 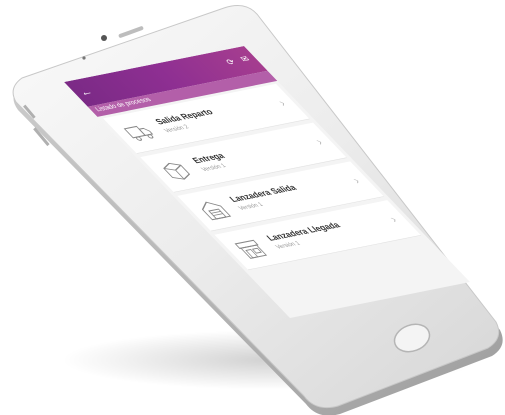 What do you see at coordinates (245, 59) in the screenshot?
I see `mail-icon: ✉` at bounding box center [245, 59].